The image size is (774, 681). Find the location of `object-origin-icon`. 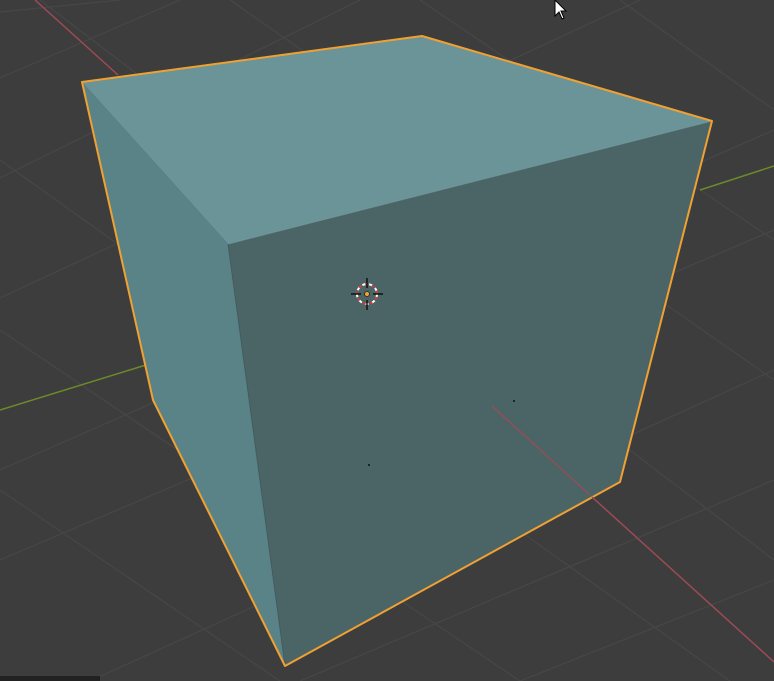

object-origin-icon is located at coordinates (367, 294).